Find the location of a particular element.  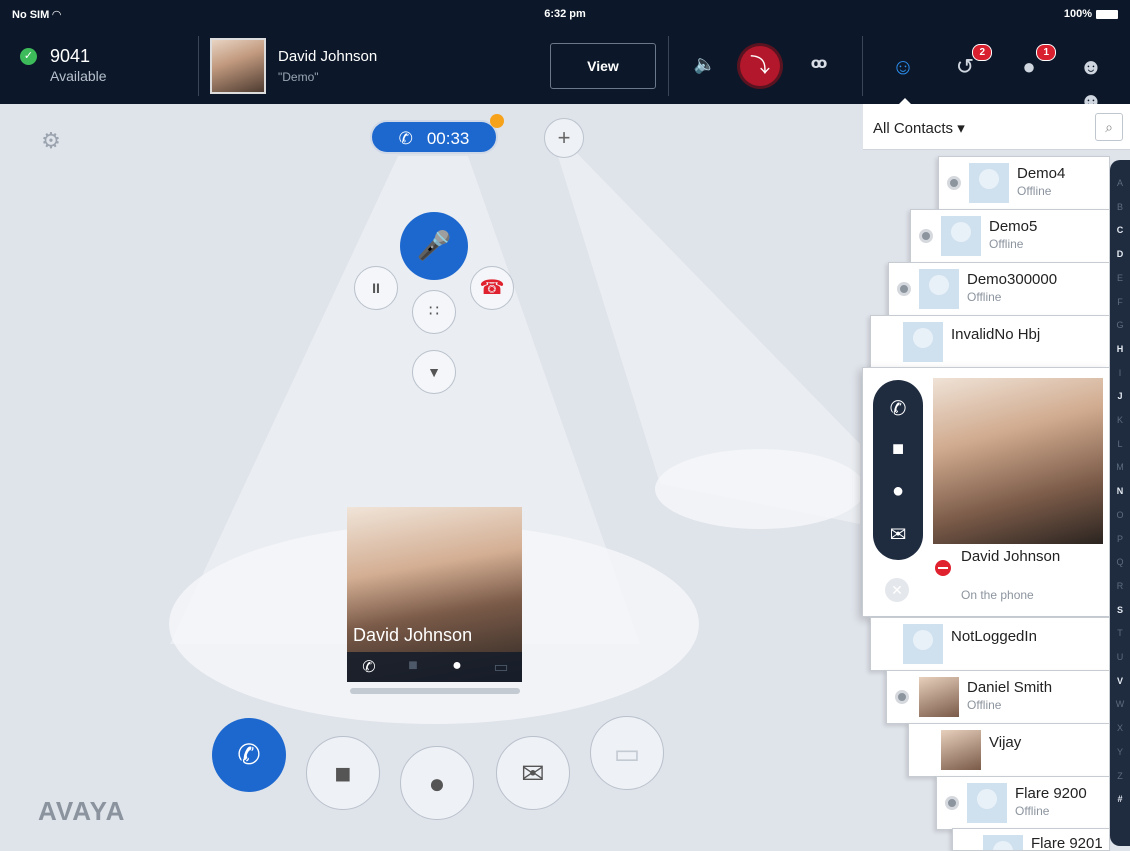

index-letter-o: O is located at coordinates (1120, 515).